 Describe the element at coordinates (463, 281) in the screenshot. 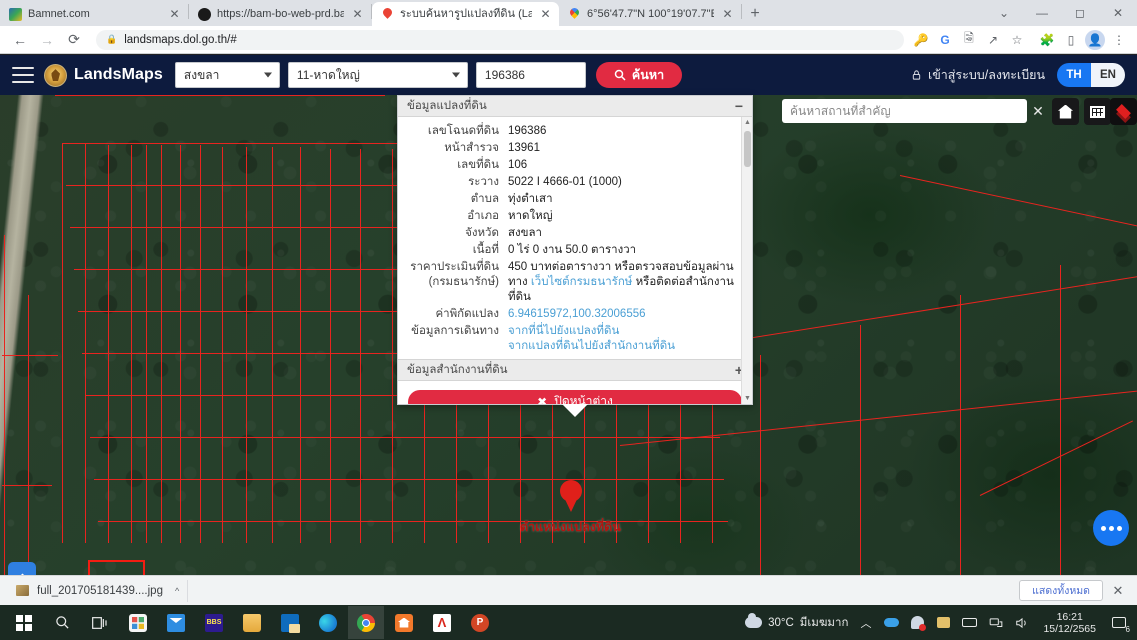

I see `price-label-line-2: (กรมธนารักษ์)` at that location.